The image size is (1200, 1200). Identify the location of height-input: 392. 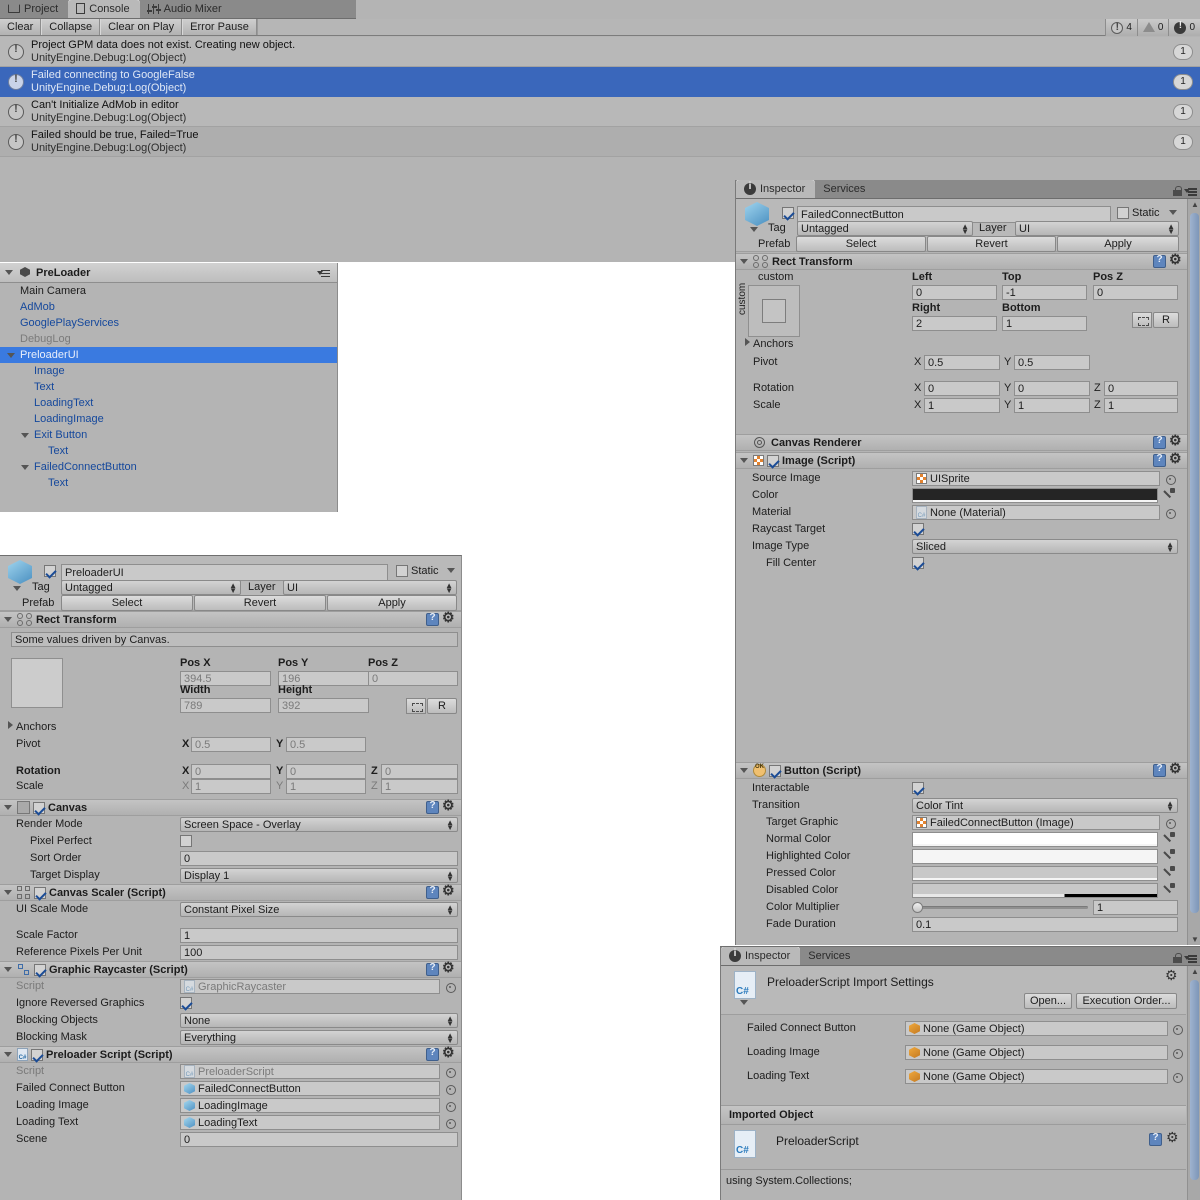
(323, 705).